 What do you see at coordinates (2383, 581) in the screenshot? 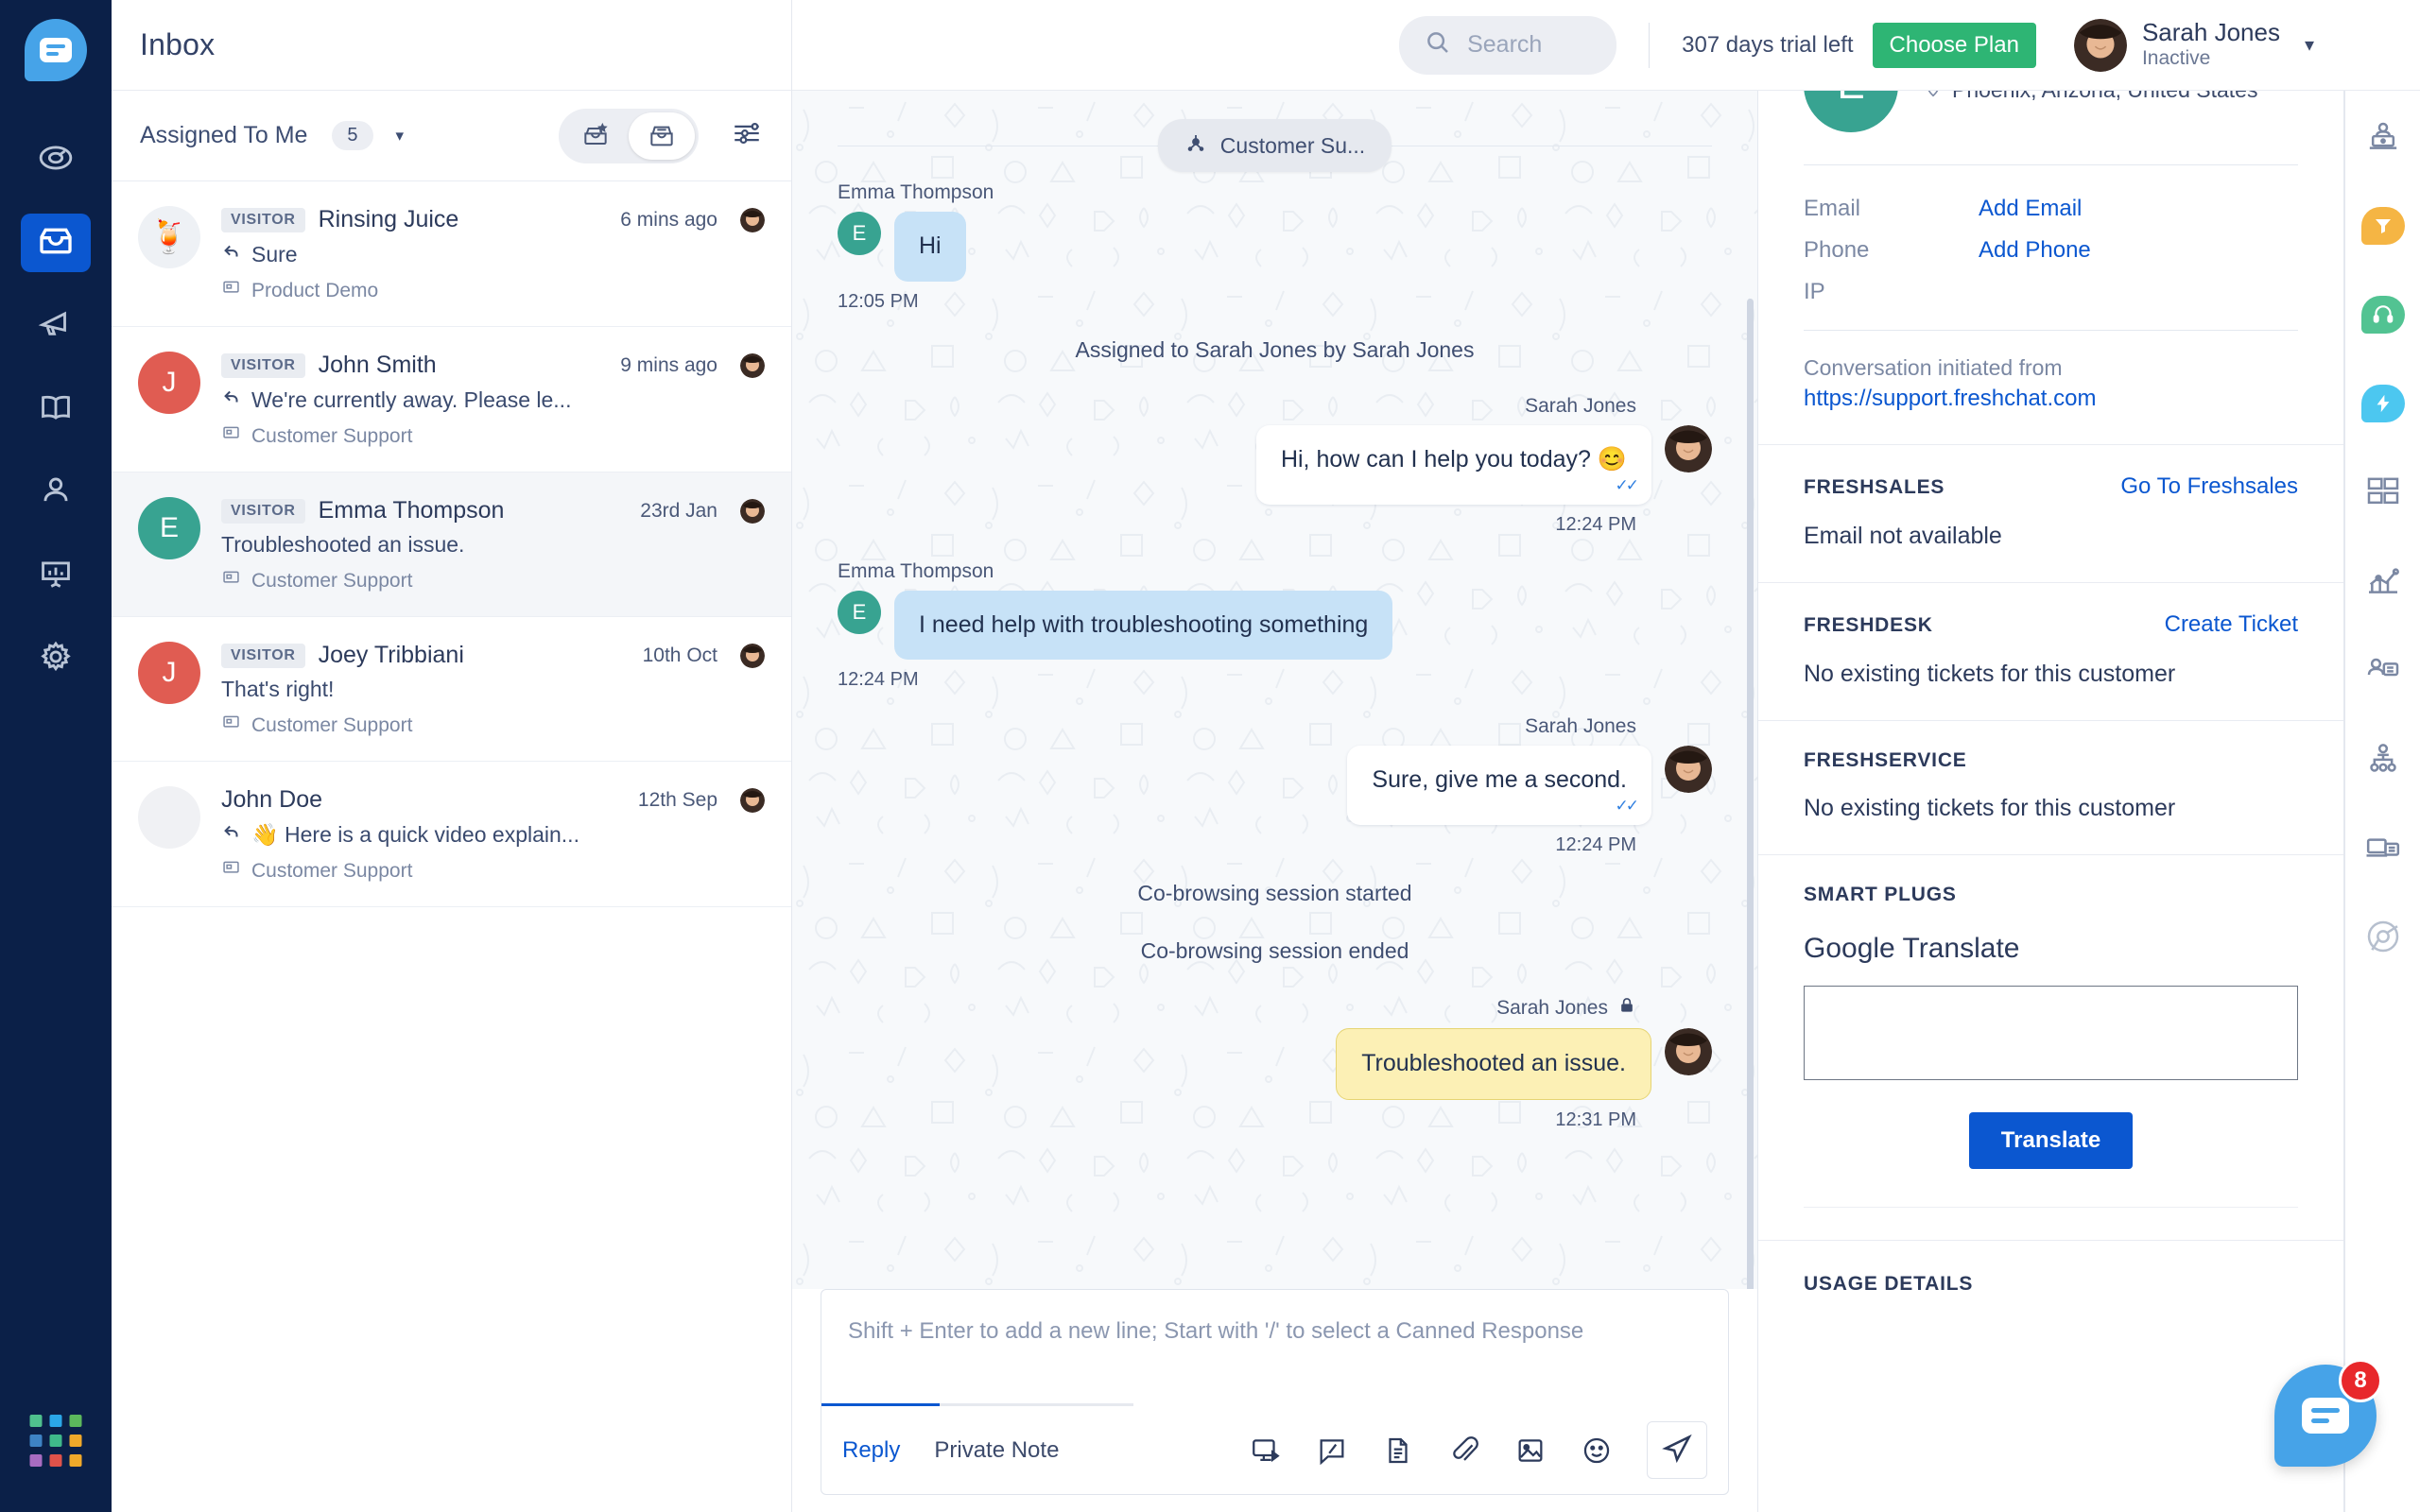
I see `analytics-chart-icon` at bounding box center [2383, 581].